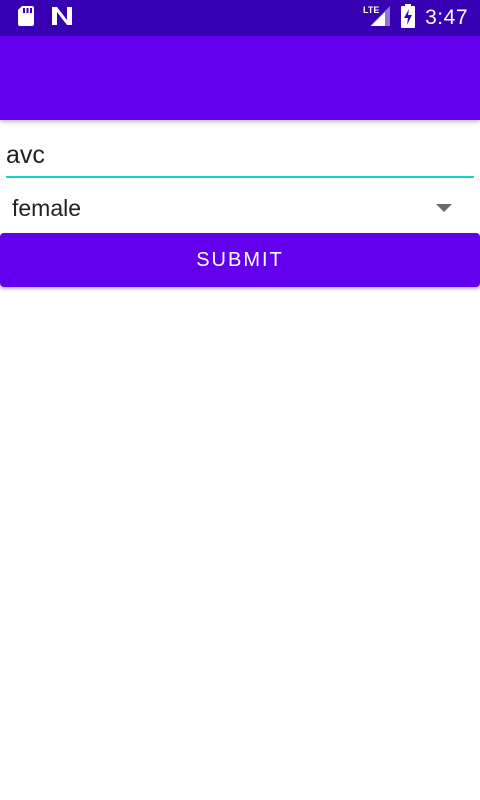  I want to click on submit-button: SUBMIT, so click(240, 260).